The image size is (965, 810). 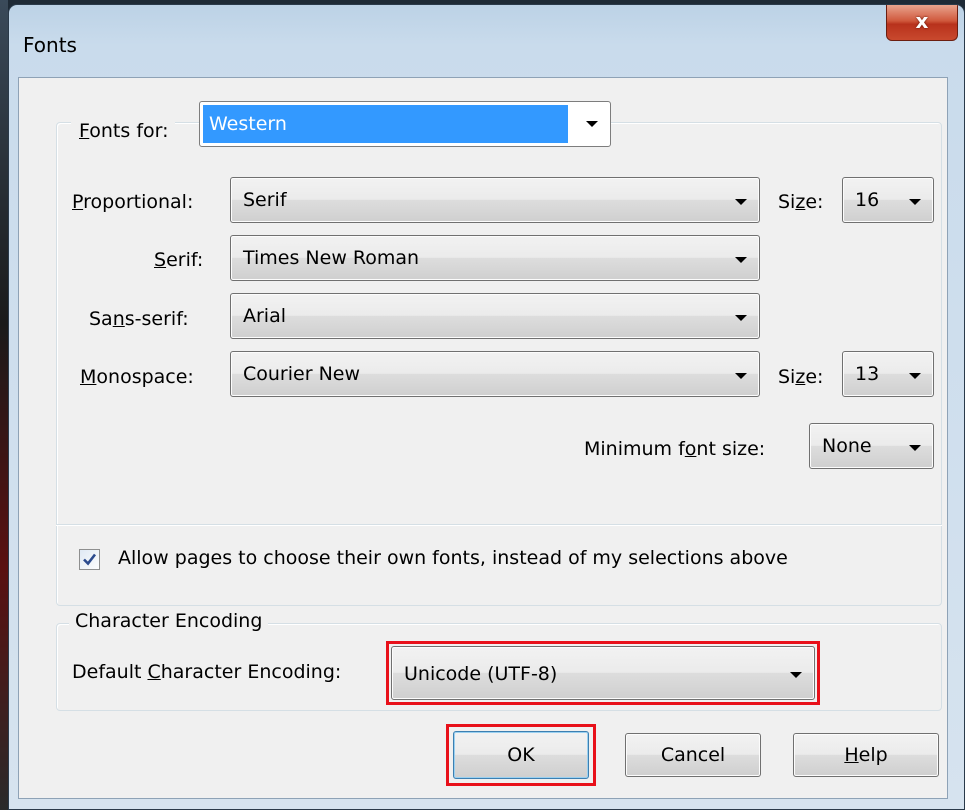 I want to click on serif-value: Times New Roman, so click(x=331, y=258).